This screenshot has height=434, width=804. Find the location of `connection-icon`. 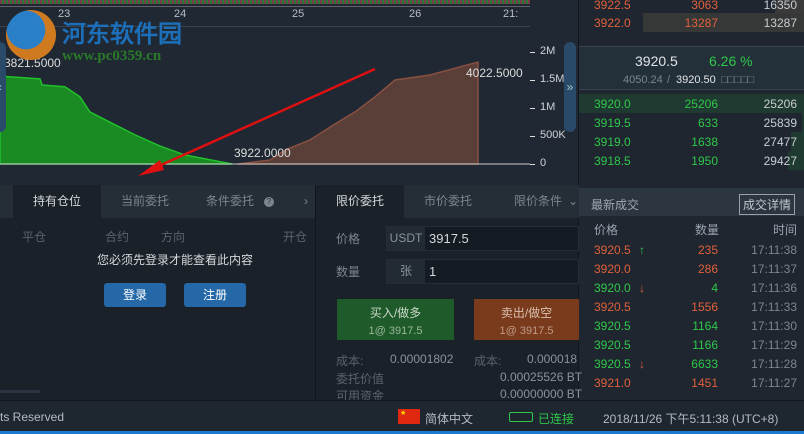

connection-icon is located at coordinates (521, 417).